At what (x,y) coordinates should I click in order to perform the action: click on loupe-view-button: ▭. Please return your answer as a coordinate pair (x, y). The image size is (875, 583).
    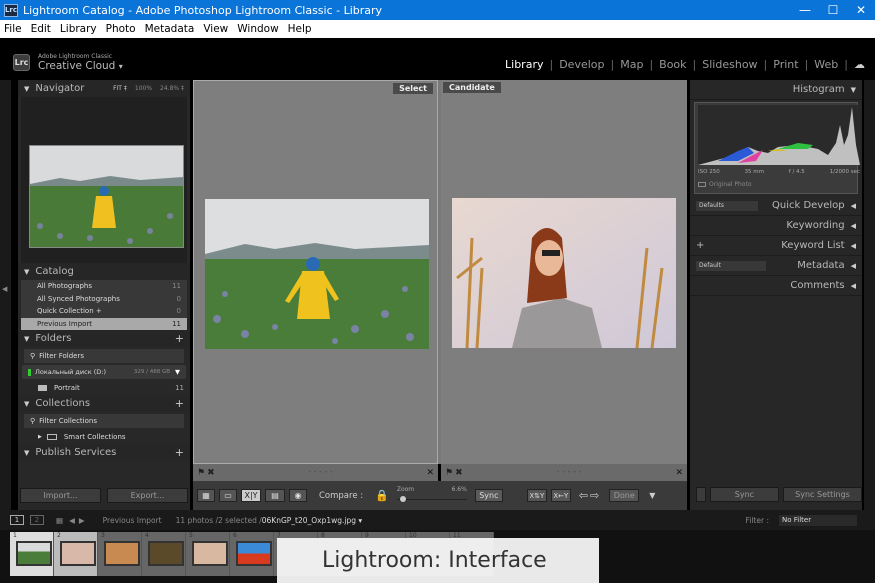
    Looking at the image, I should click on (228, 495).